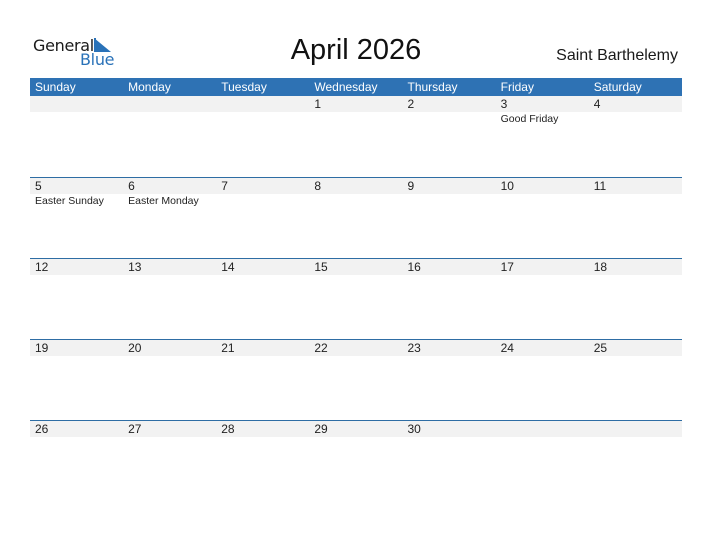 The width and height of the screenshot is (712, 550). Describe the element at coordinates (42, 429) in the screenshot. I see `day-number: 26` at that location.